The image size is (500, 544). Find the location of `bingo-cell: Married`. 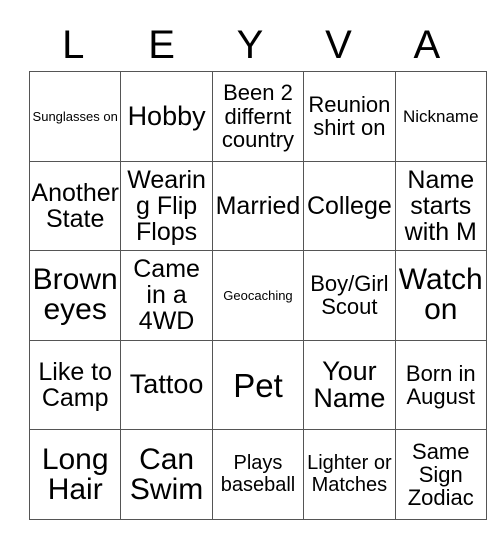

bingo-cell: Married is located at coordinates (258, 206).